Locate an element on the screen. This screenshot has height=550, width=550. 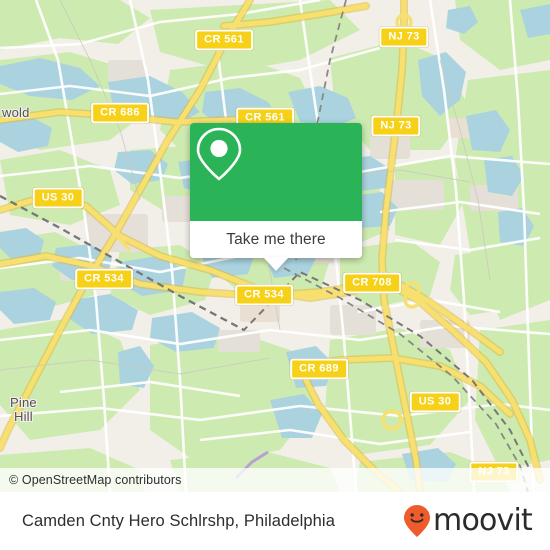
map-pin-icon is located at coordinates (219, 154).